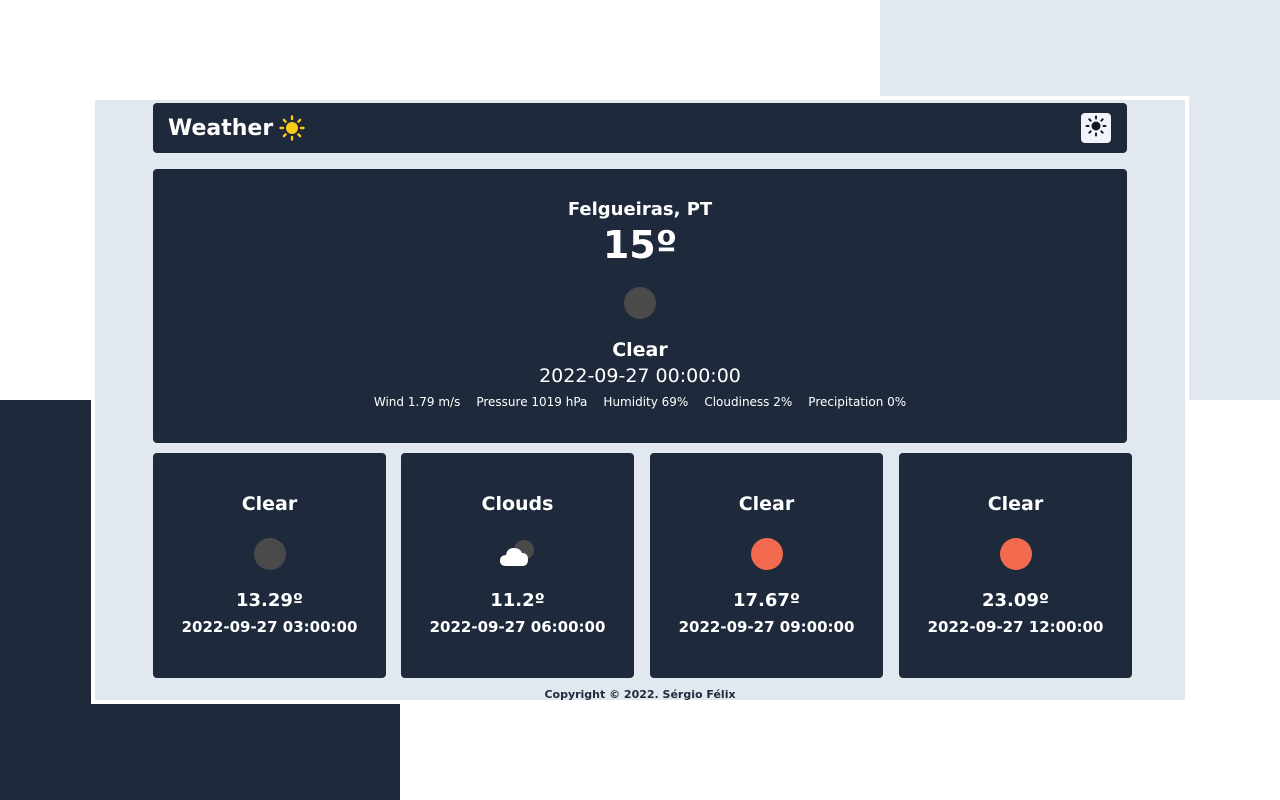 The height and width of the screenshot is (800, 1280). What do you see at coordinates (269, 627) in the screenshot?
I see `forecast-datetime: 2022-09-27 03:00:00` at bounding box center [269, 627].